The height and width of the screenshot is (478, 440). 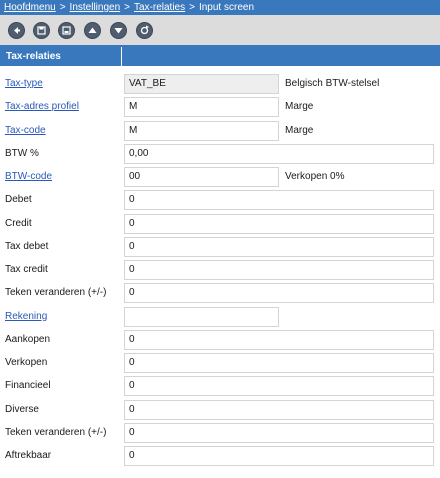 I want to click on move-down-button, so click(x=118, y=30).